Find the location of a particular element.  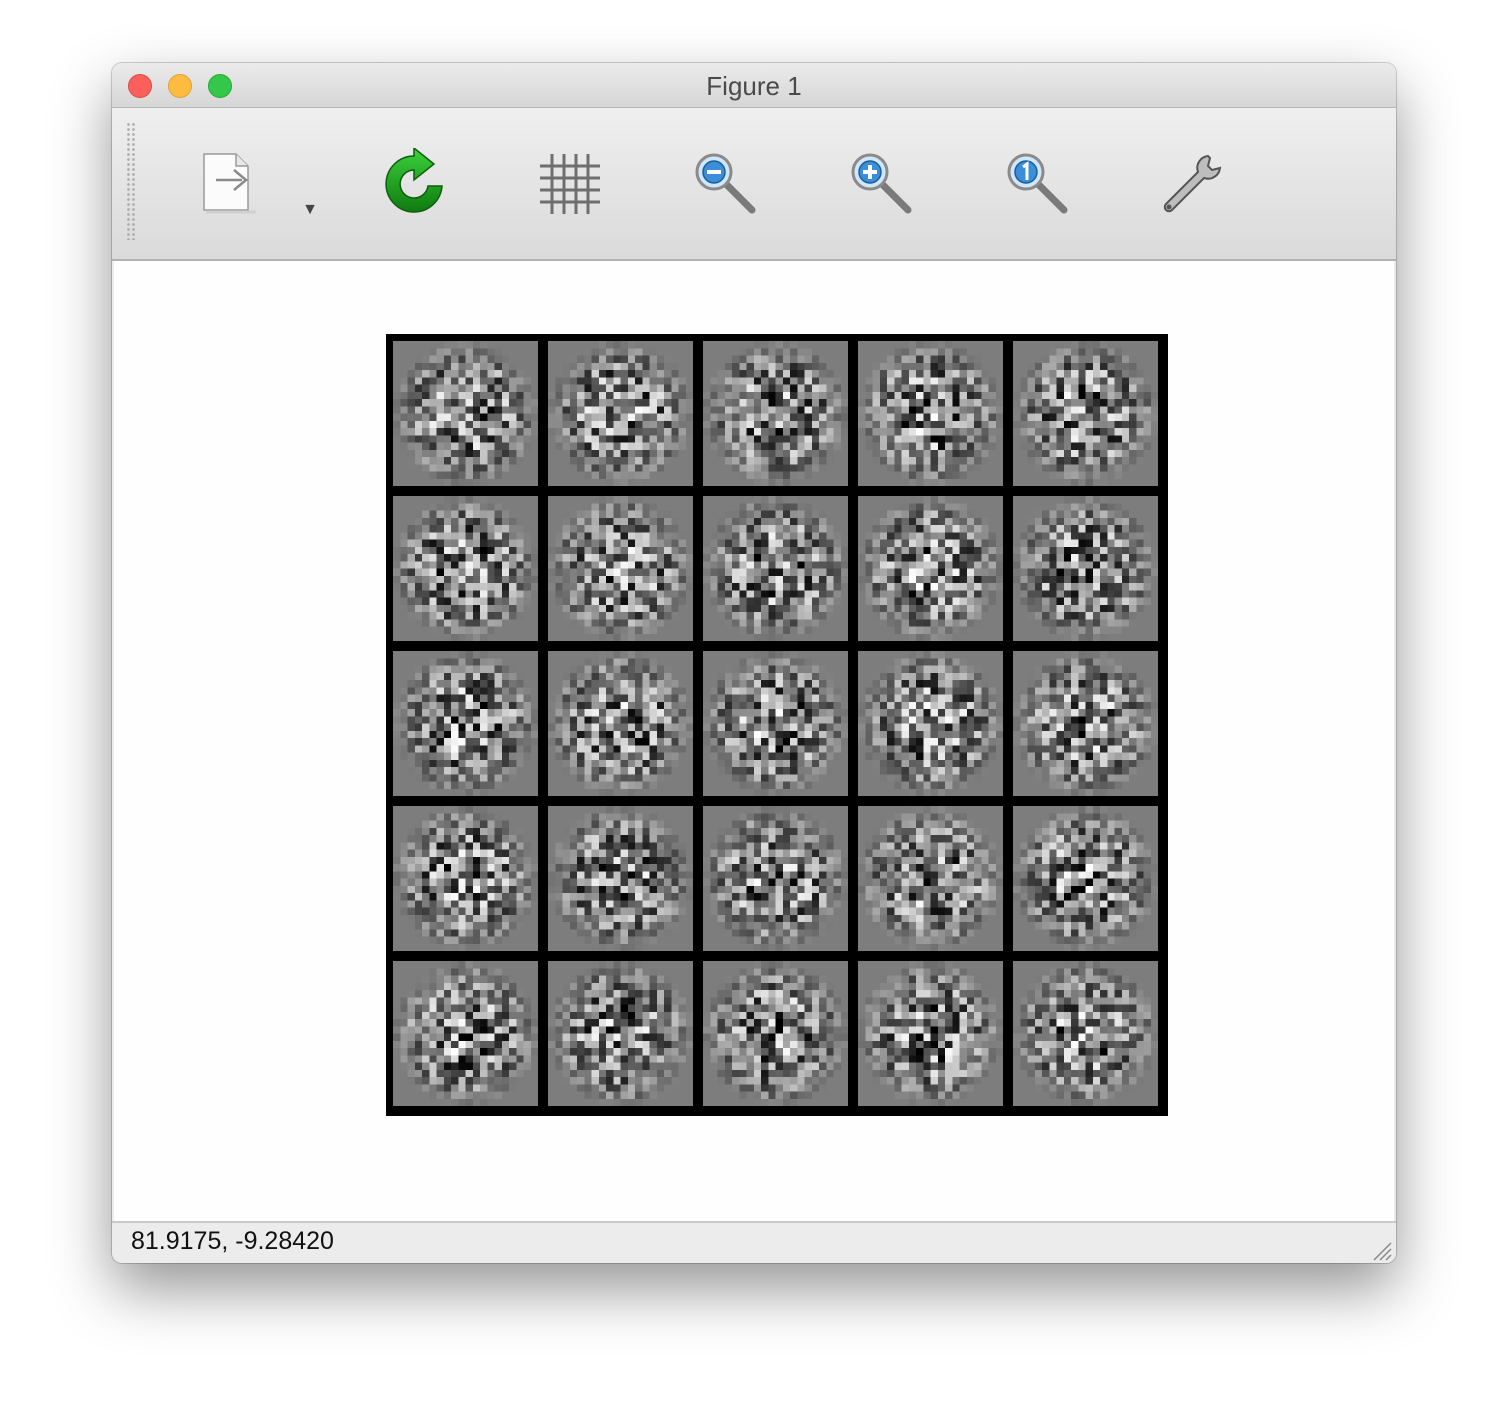

toolbar: ▼ is located at coordinates (754, 184).